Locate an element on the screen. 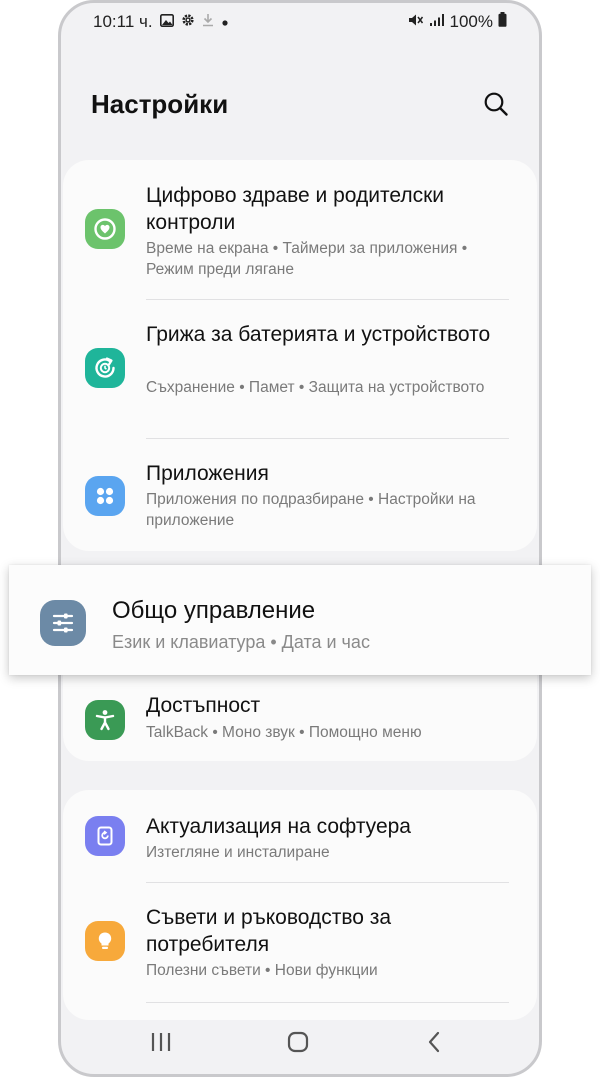 The image size is (600, 1077). settings-item-title: Съвети и ръководство за потребителя is located at coordinates (269, 931).